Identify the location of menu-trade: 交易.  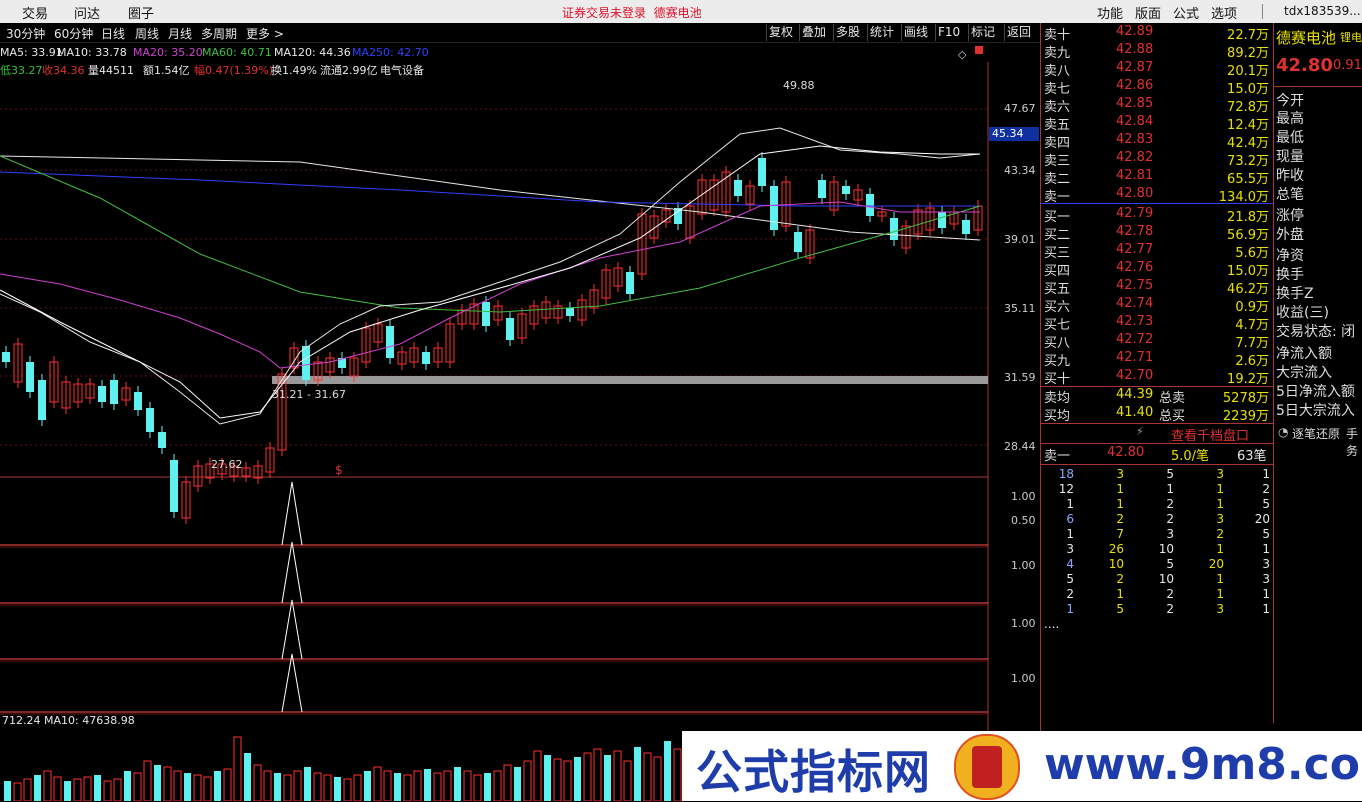
(35, 12).